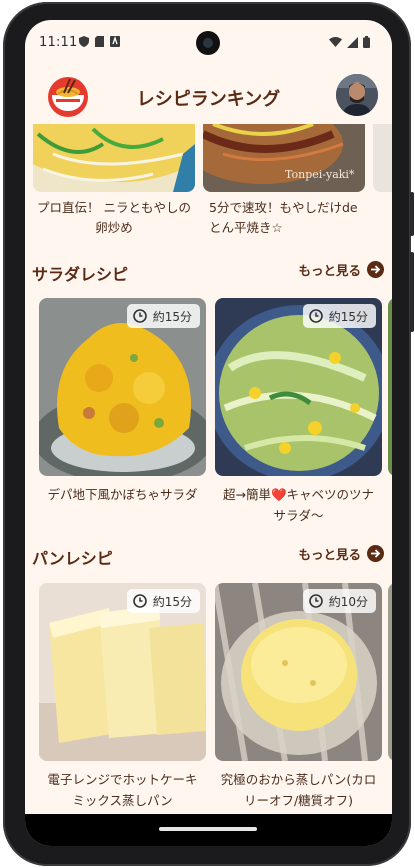  Describe the element at coordinates (122, 494) in the screenshot. I see `recipe-caption: デパ地下風かぼちゃサラダ` at that location.